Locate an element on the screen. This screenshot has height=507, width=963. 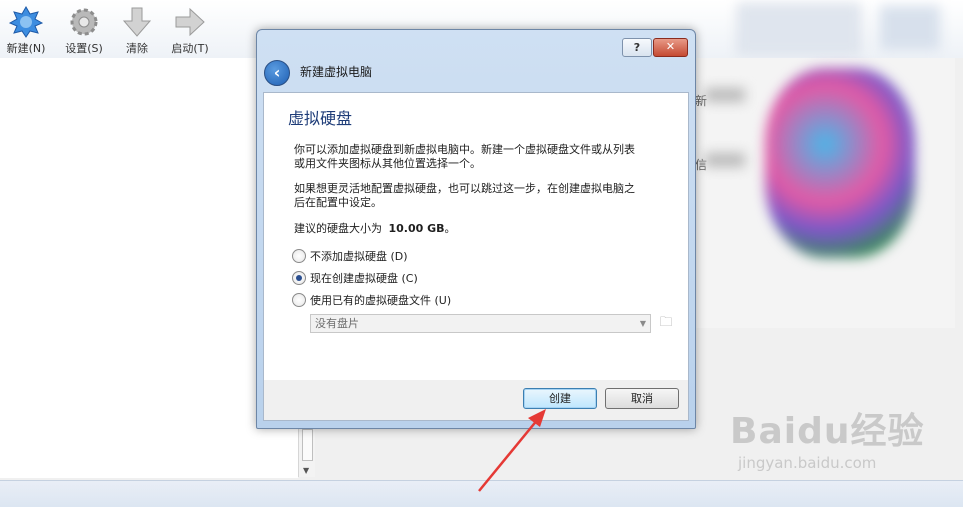
new-vm-button: 新建(N) is located at coordinates (26, 29).